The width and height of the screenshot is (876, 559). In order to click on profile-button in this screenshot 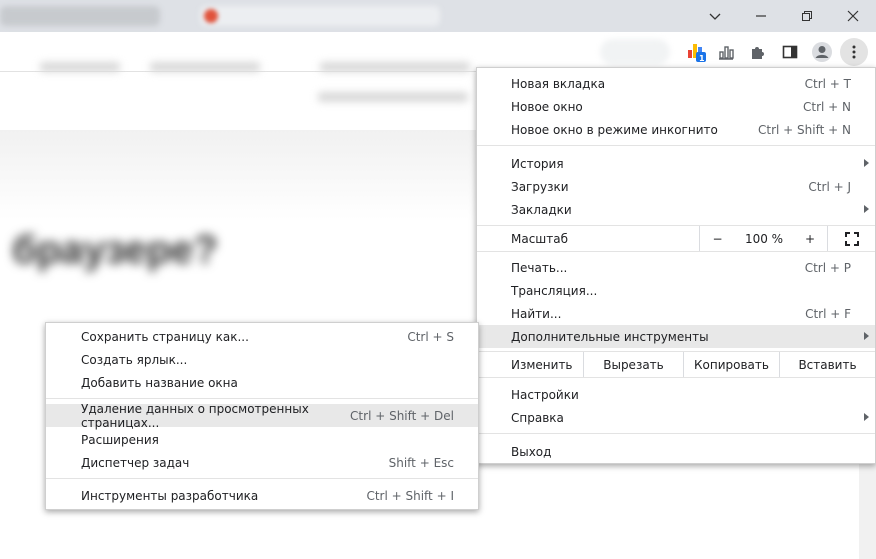, I will do `click(822, 52)`.